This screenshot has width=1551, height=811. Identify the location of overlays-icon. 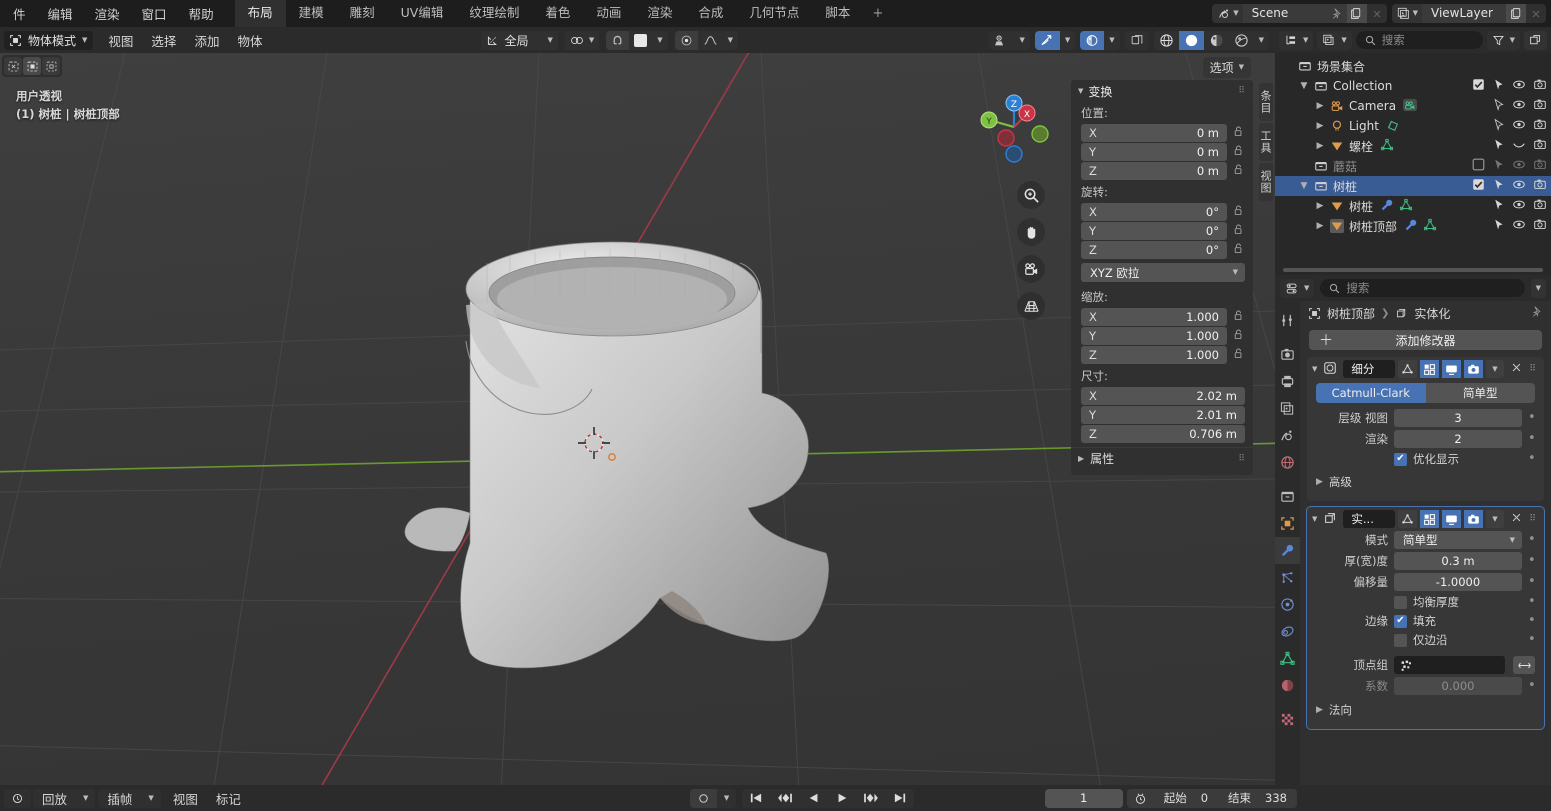
(1047, 40).